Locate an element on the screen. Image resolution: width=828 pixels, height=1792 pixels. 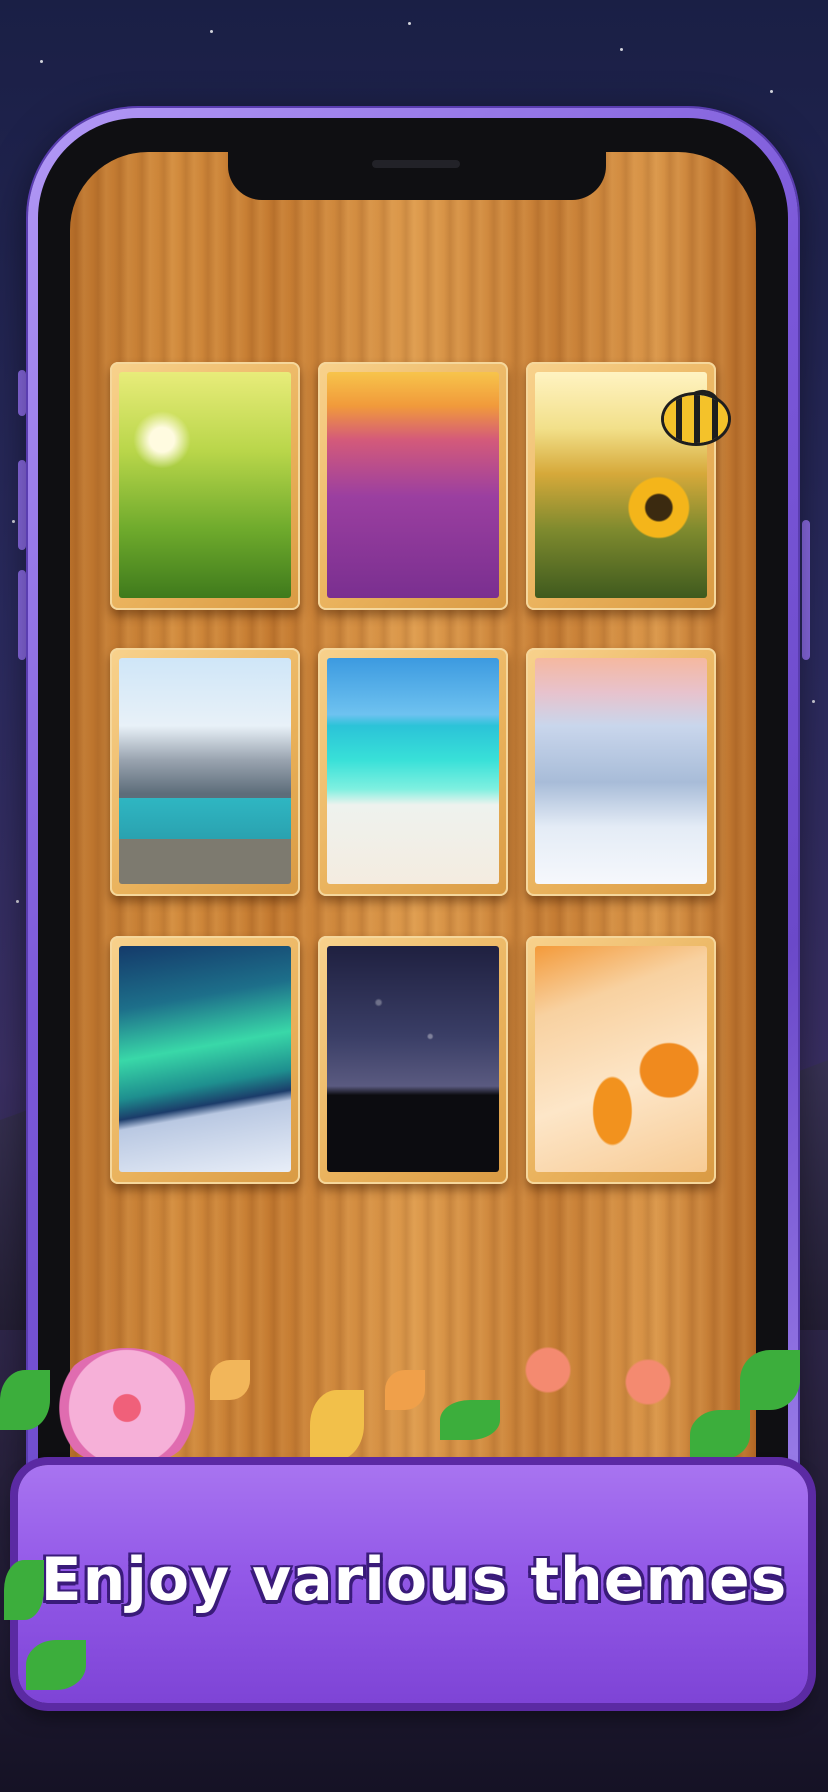
wheat-field-image is located at coordinates (205, 485).